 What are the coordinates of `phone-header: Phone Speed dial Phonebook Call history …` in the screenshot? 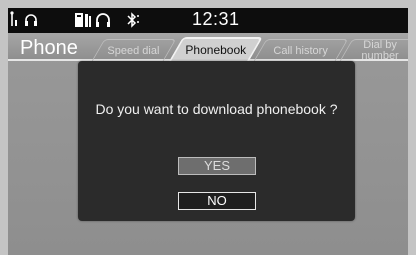 It's located at (208, 47).